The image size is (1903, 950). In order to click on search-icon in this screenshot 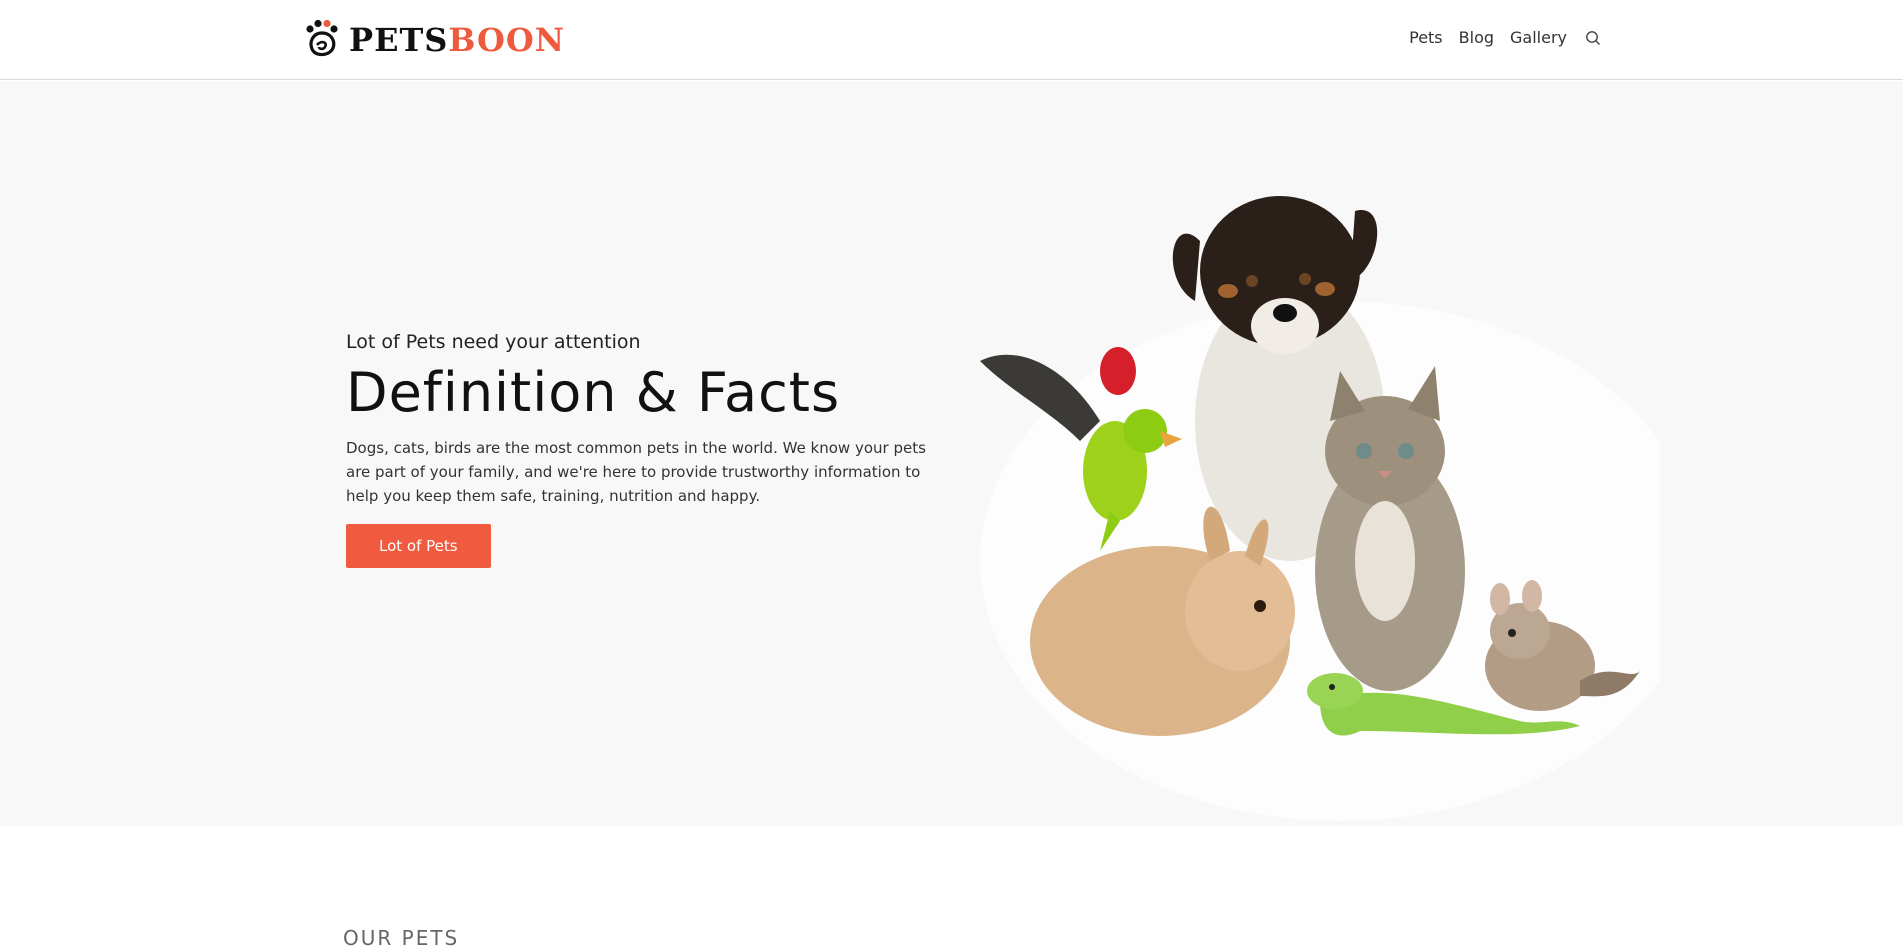, I will do `click(1594, 39)`.